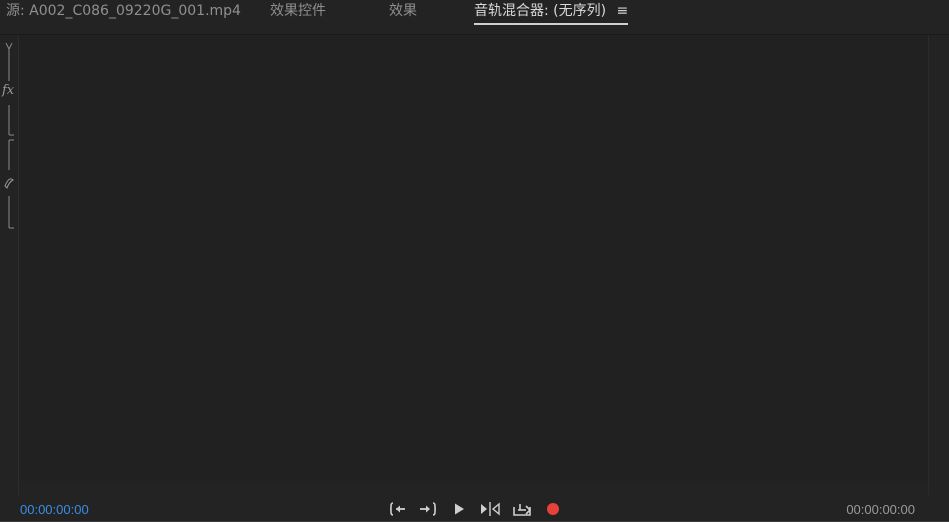 The height and width of the screenshot is (522, 949). What do you see at coordinates (298, 12) in the screenshot?
I see `tab-effect-controls: 效果控件` at bounding box center [298, 12].